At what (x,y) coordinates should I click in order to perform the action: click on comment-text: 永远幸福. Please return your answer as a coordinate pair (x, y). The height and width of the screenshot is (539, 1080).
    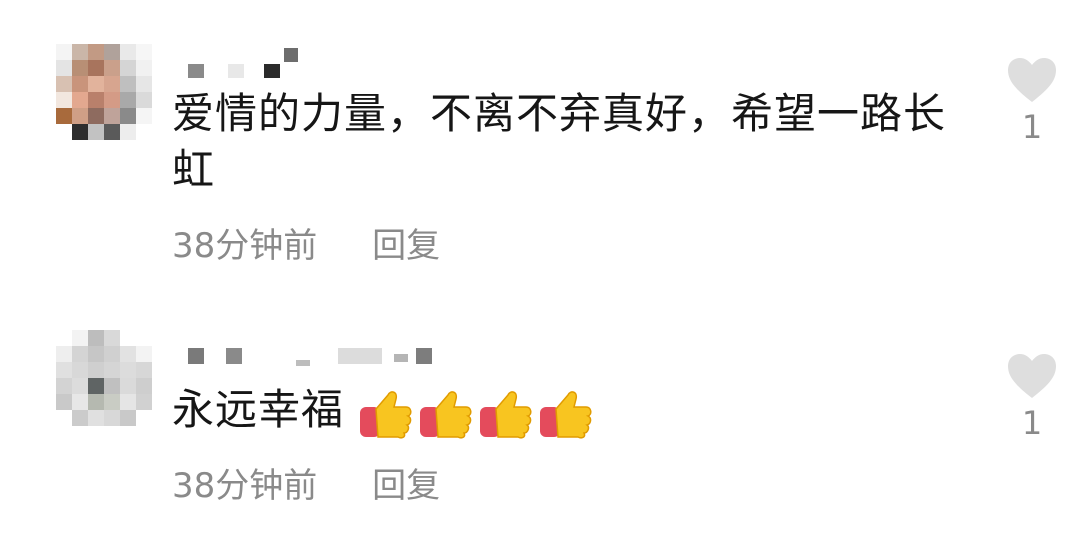
    Looking at the image, I should click on (562, 410).